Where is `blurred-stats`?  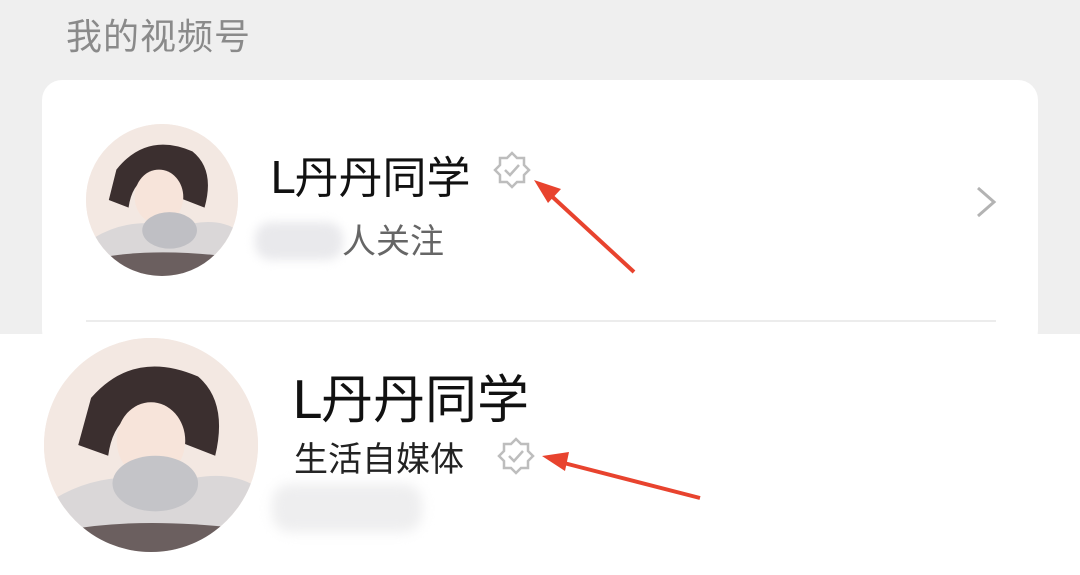
blurred-stats is located at coordinates (347, 508).